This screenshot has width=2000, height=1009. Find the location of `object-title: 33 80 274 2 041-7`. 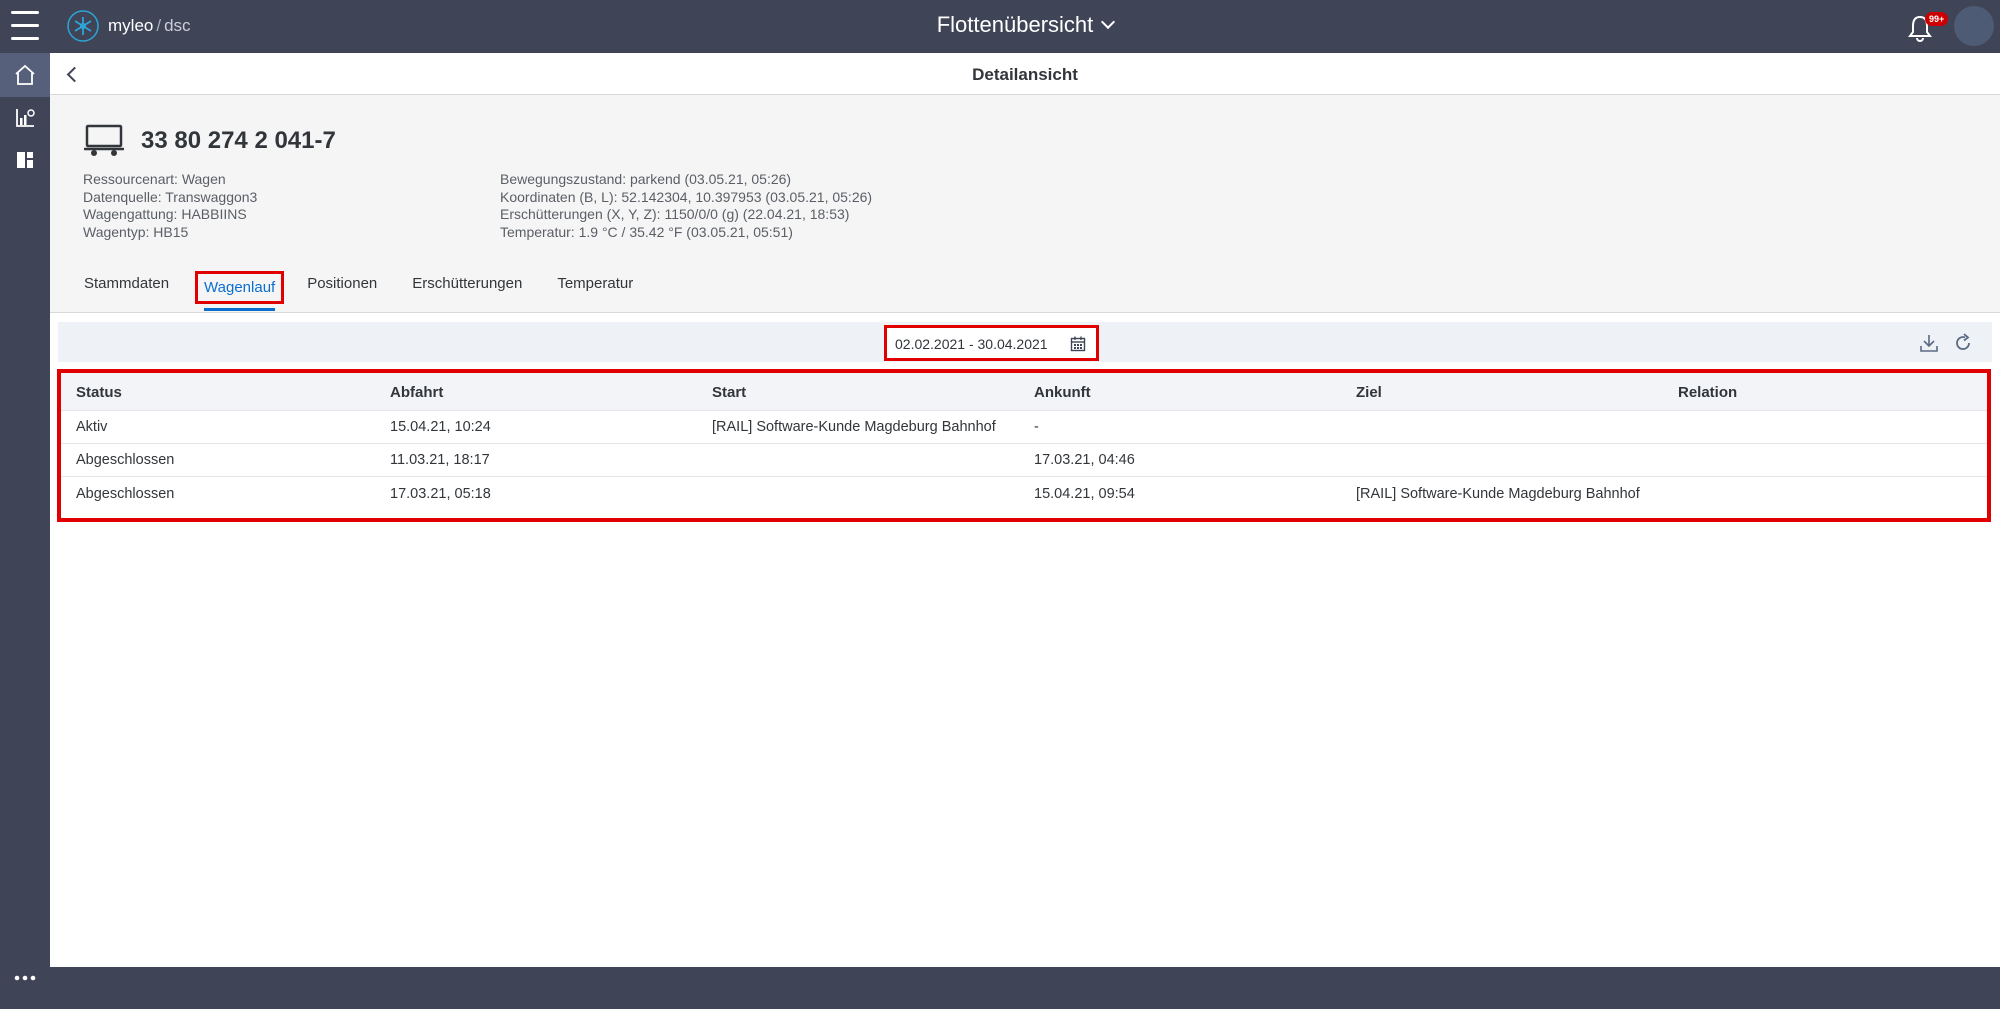

object-title: 33 80 274 2 041-7 is located at coordinates (238, 140).